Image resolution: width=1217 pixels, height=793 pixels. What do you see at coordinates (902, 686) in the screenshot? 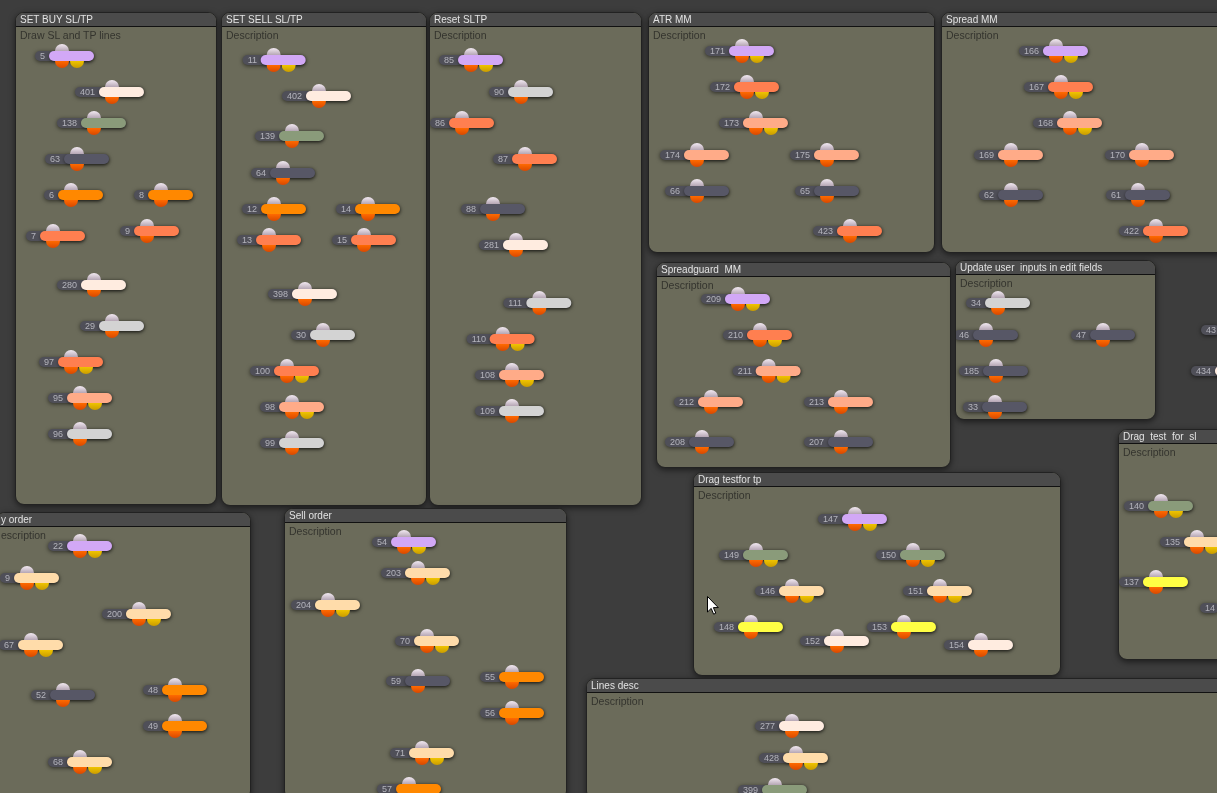
I see `group-title: Lines desc` at bounding box center [902, 686].